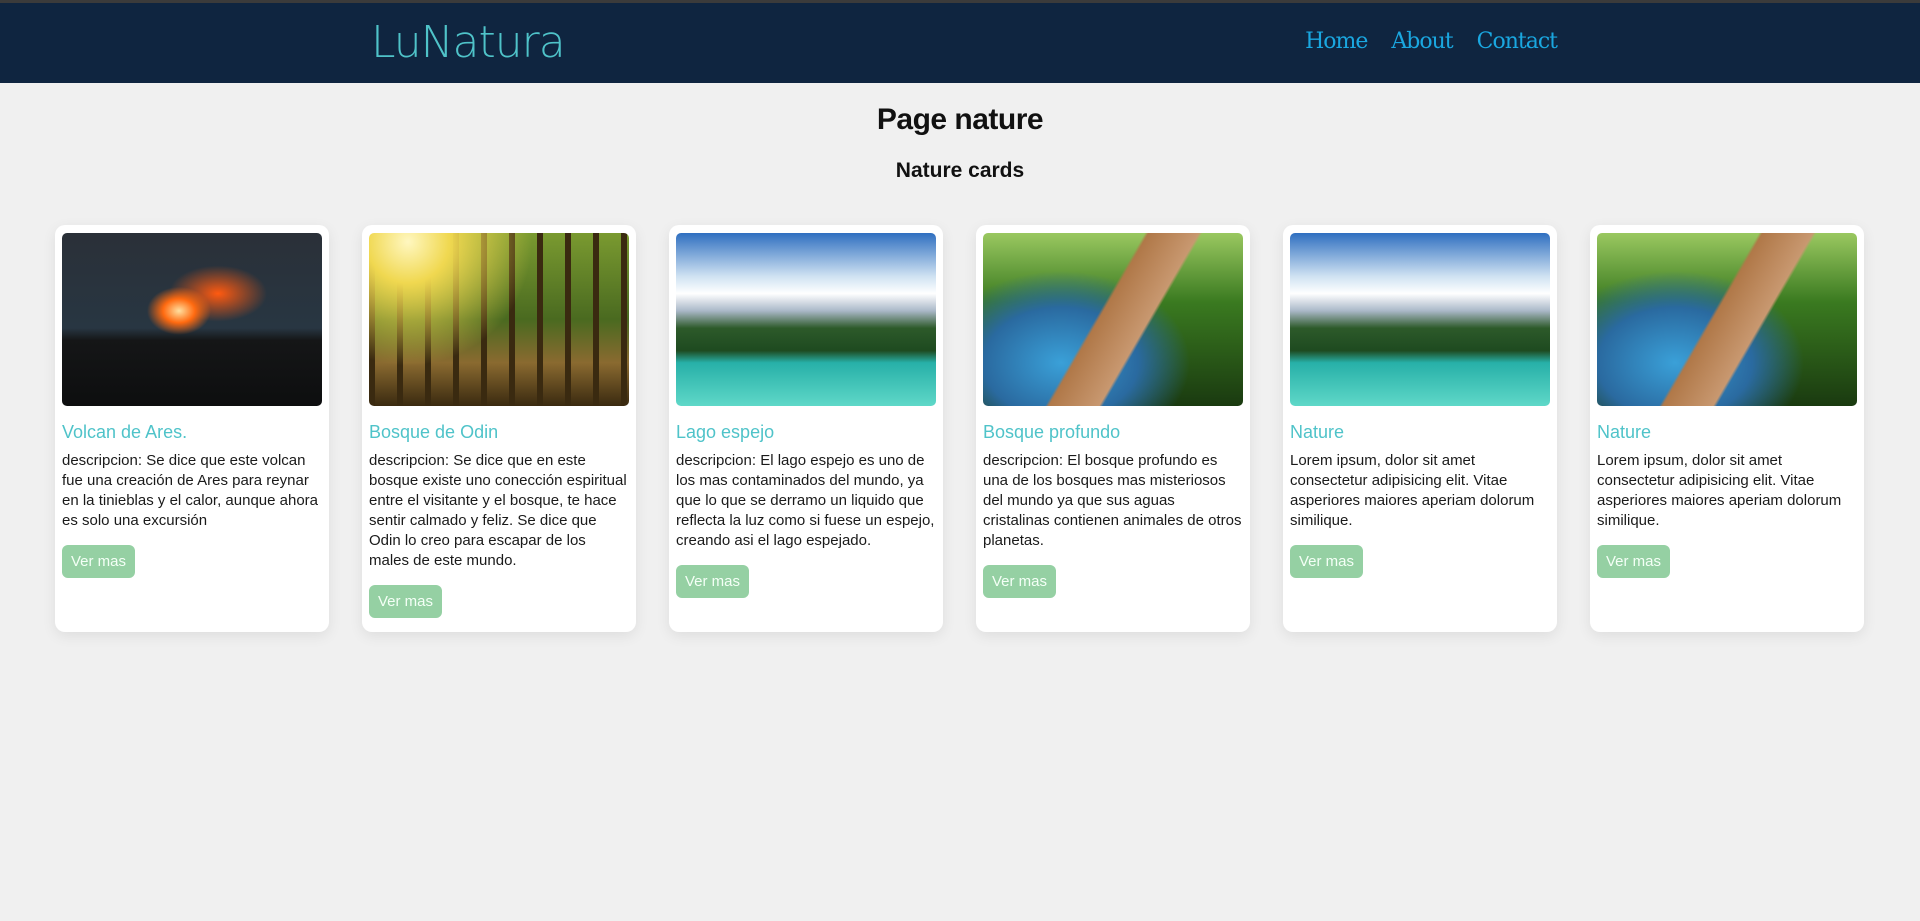 This screenshot has height=921, width=1920. What do you see at coordinates (1052, 432) in the screenshot?
I see `card-title: Bosque profundo` at bounding box center [1052, 432].